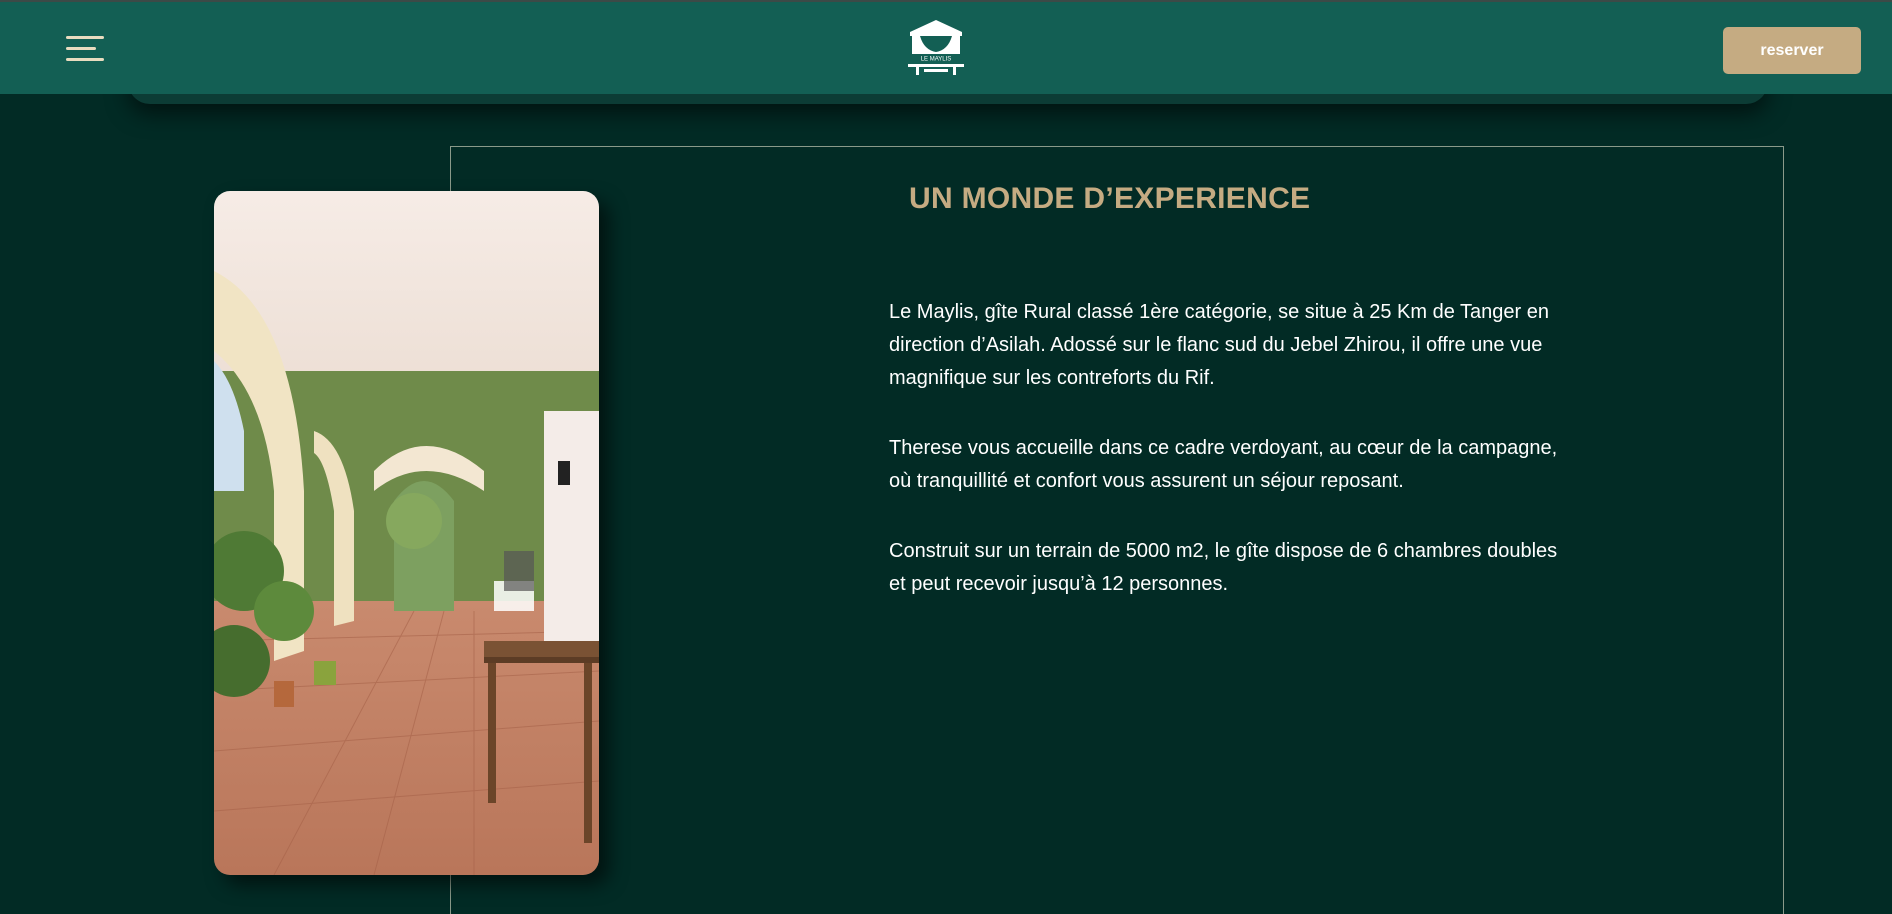 The height and width of the screenshot is (914, 1892). What do you see at coordinates (1110, 198) in the screenshot?
I see `section-title: UN MONDE D’EXPERIENCE` at bounding box center [1110, 198].